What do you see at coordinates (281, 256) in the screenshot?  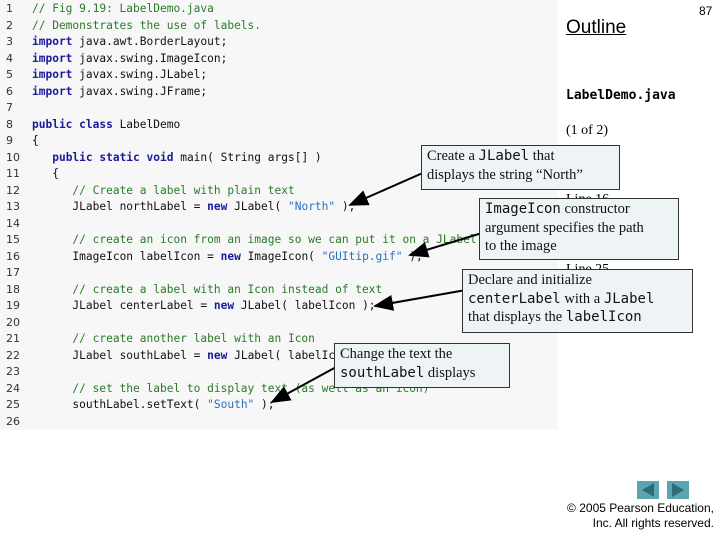 I see `code-text: ImageIcon(` at bounding box center [281, 256].